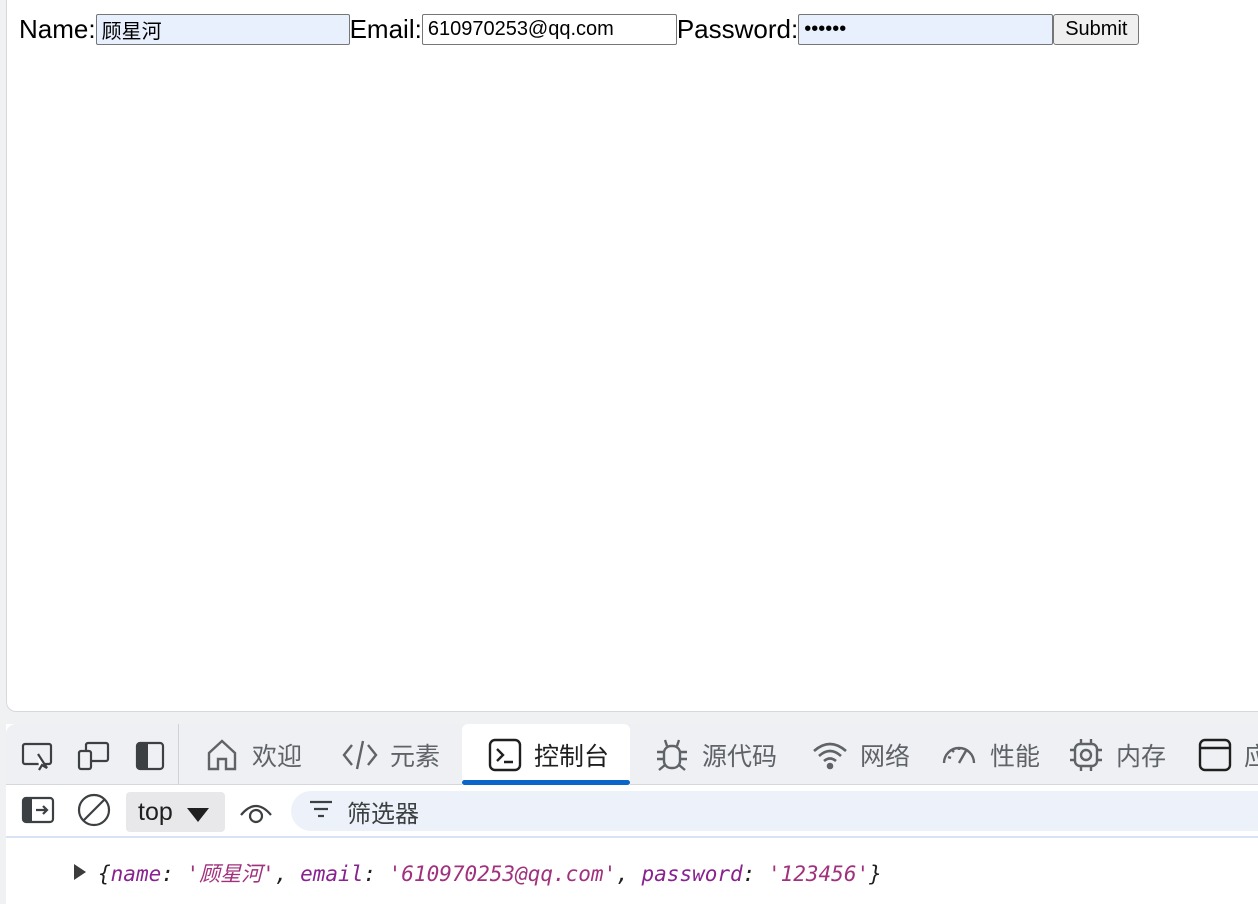  Describe the element at coordinates (222, 755) in the screenshot. I see `home-icon` at that location.